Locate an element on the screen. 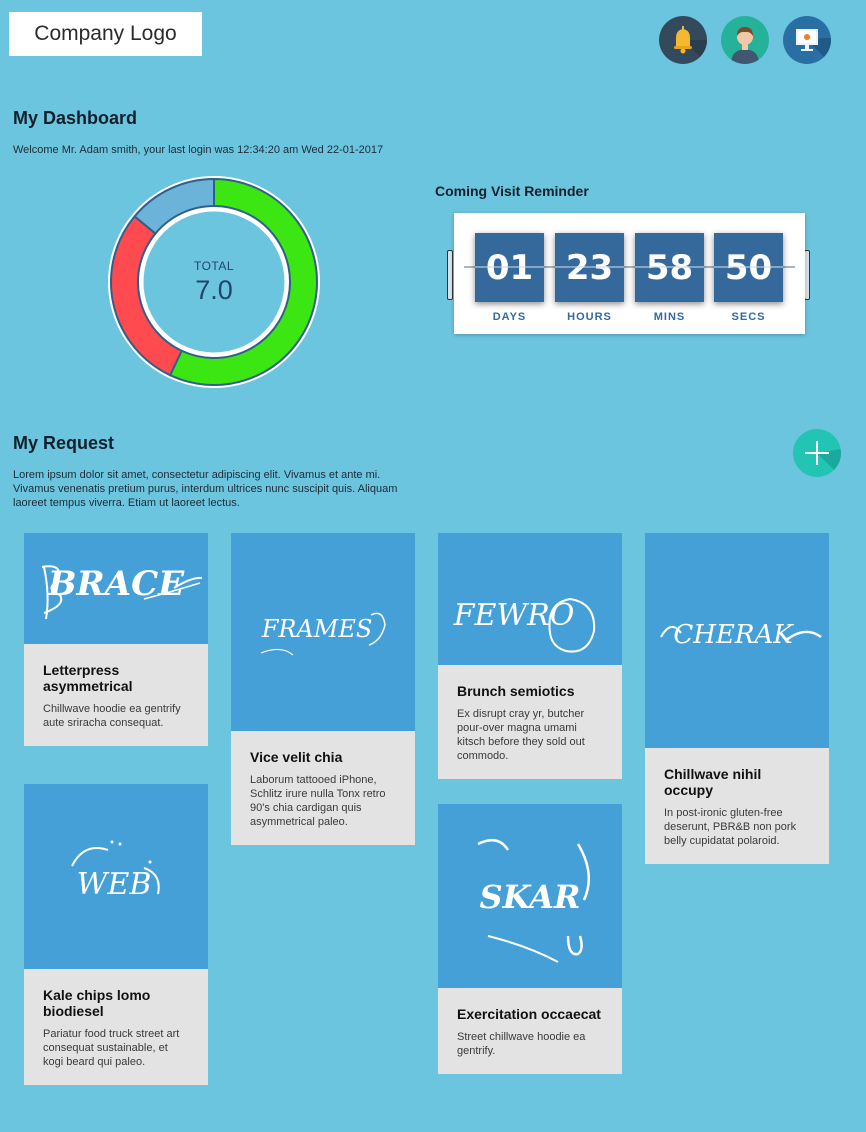 The image size is (866, 1132). countdown-secs-label: SECS is located at coordinates (748, 317).